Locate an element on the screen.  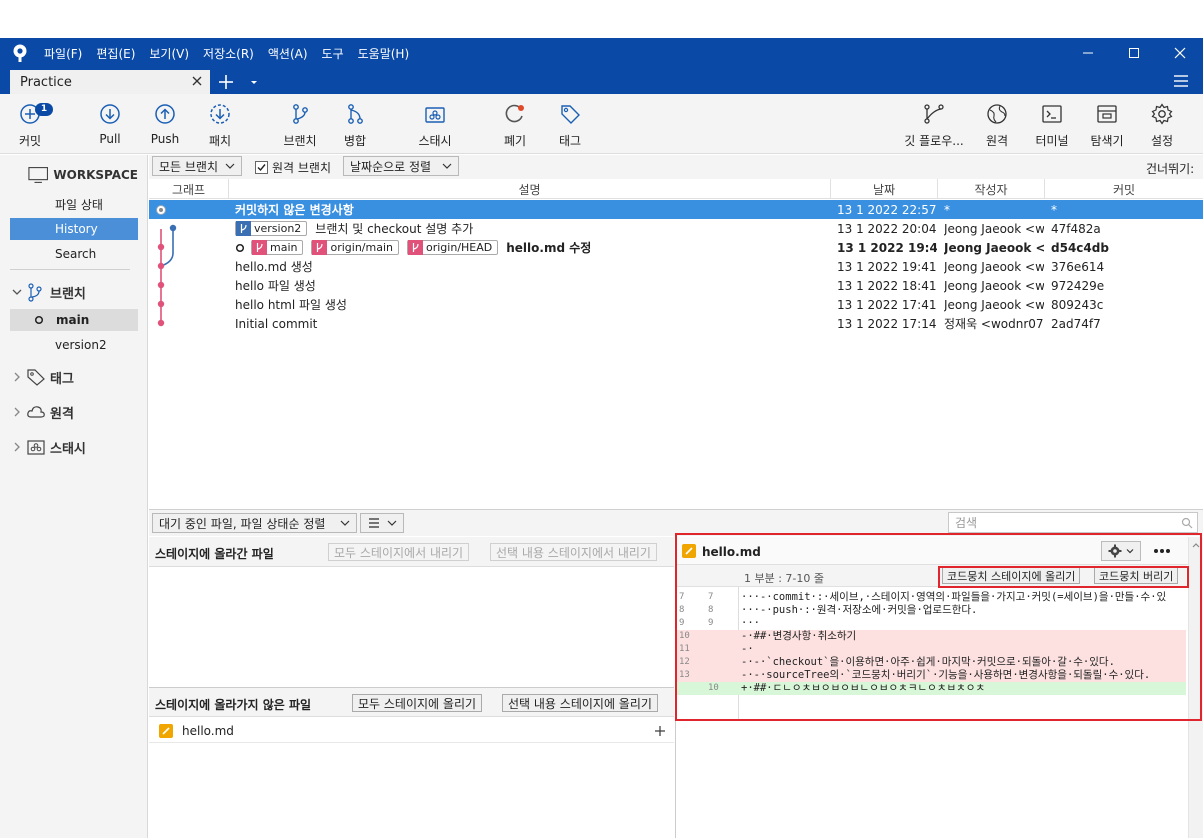
settings-button: 설정 is located at coordinates (1162, 126).